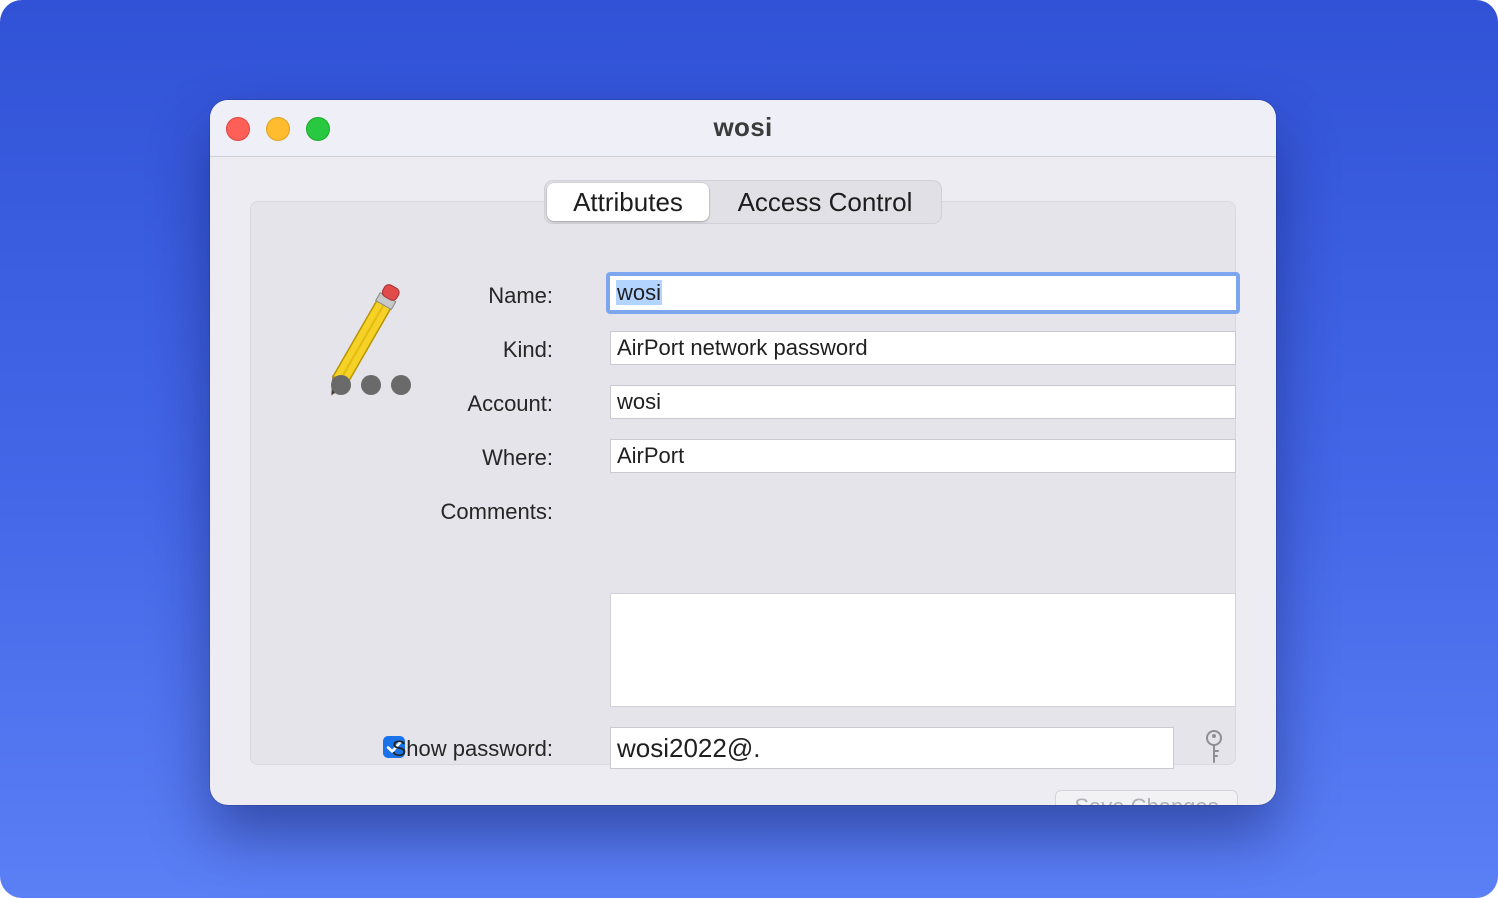  I want to click on tab-attributes: Attributes, so click(628, 202).